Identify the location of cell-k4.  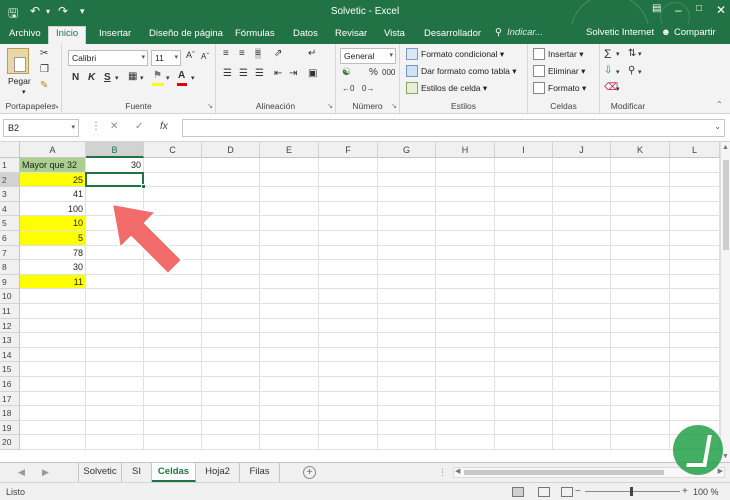
(640, 209).